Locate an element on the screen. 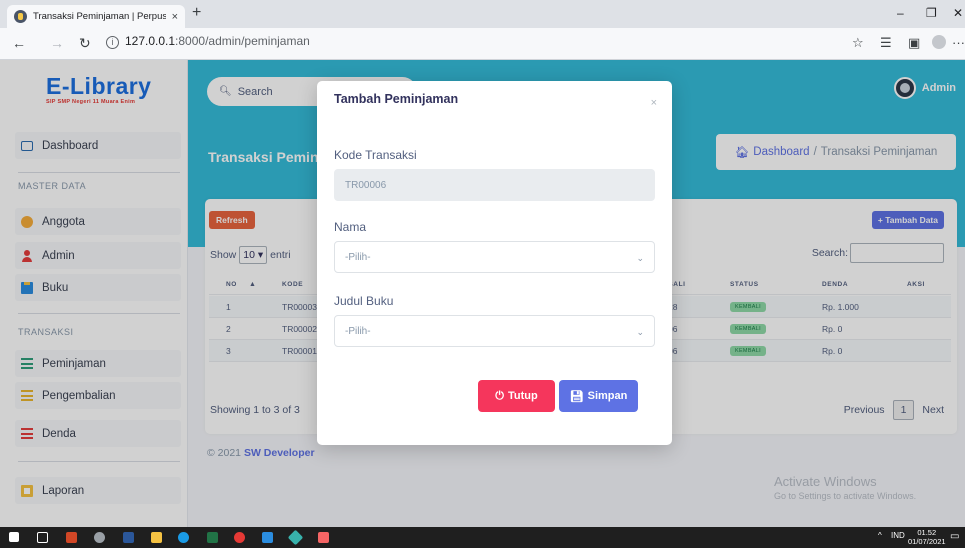  new-tab-button: + is located at coordinates (196, 13).